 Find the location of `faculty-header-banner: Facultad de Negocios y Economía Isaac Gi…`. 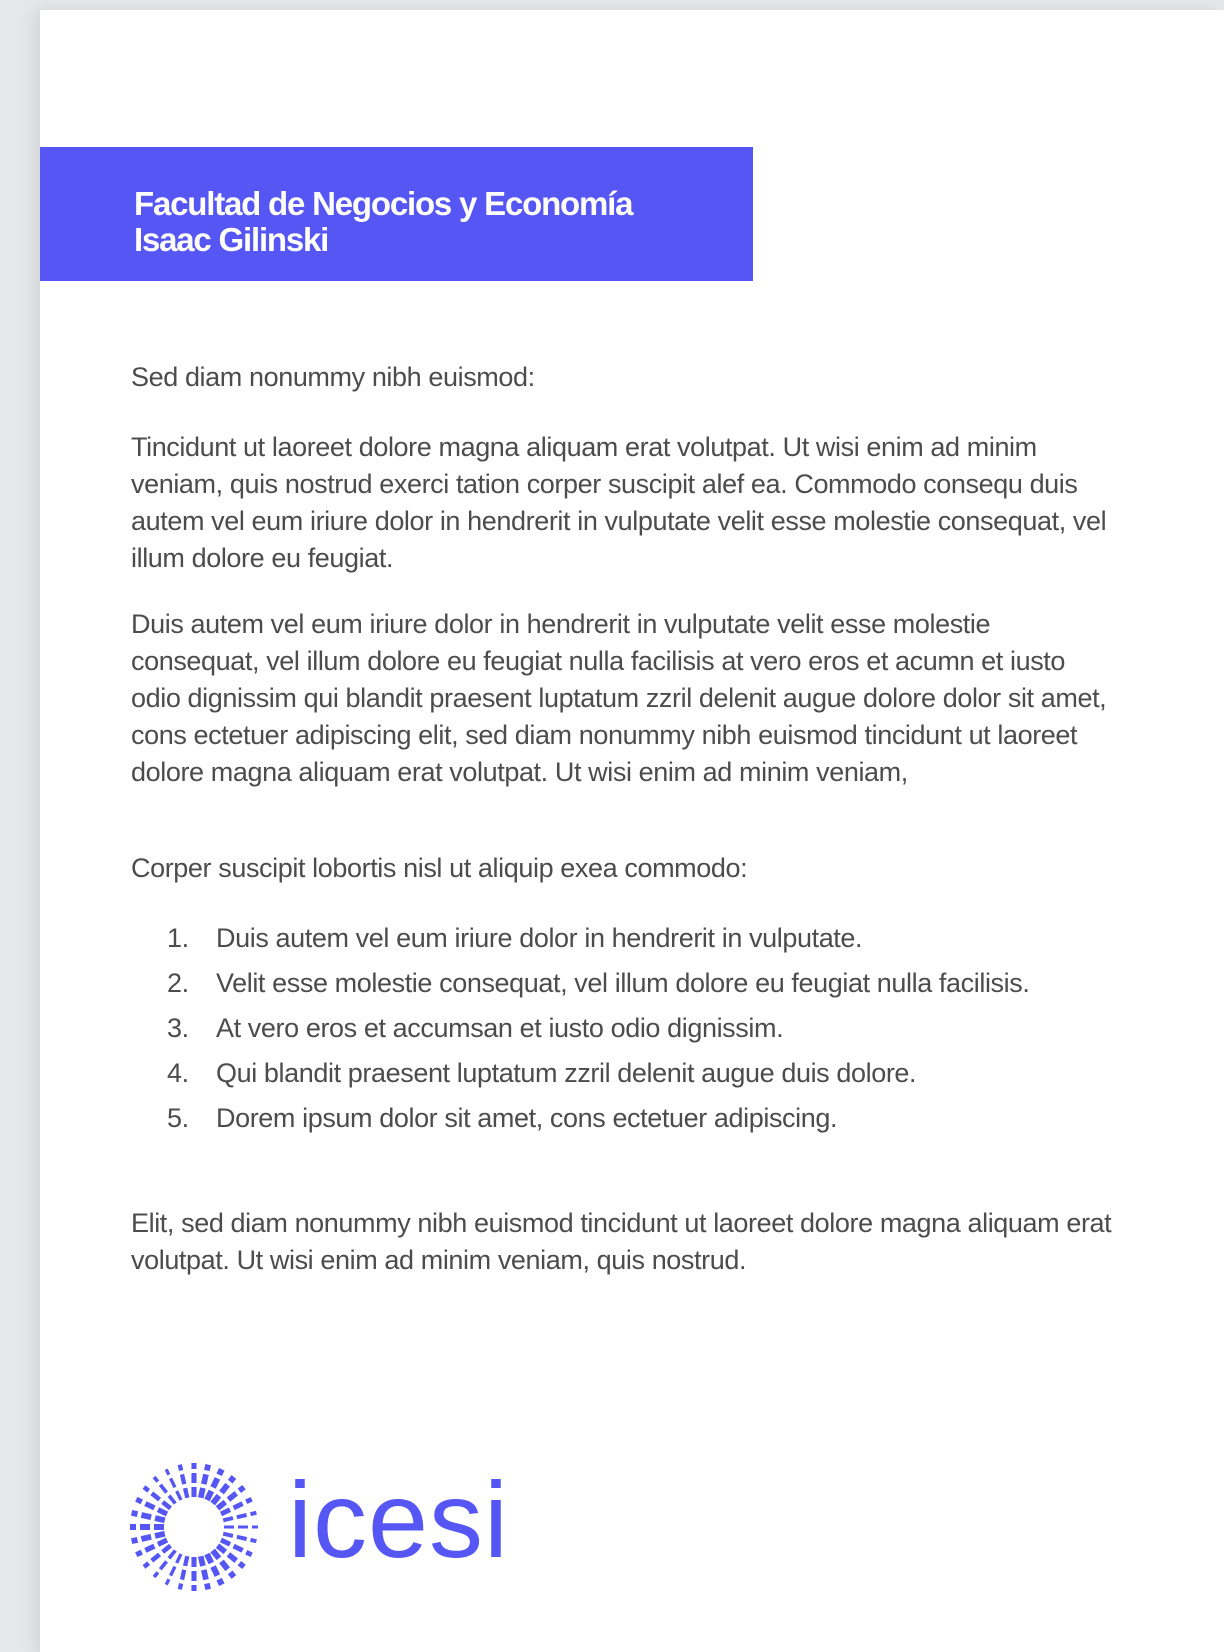

faculty-header-banner: Facultad de Negocios y Economía Isaac Gi… is located at coordinates (396, 214).